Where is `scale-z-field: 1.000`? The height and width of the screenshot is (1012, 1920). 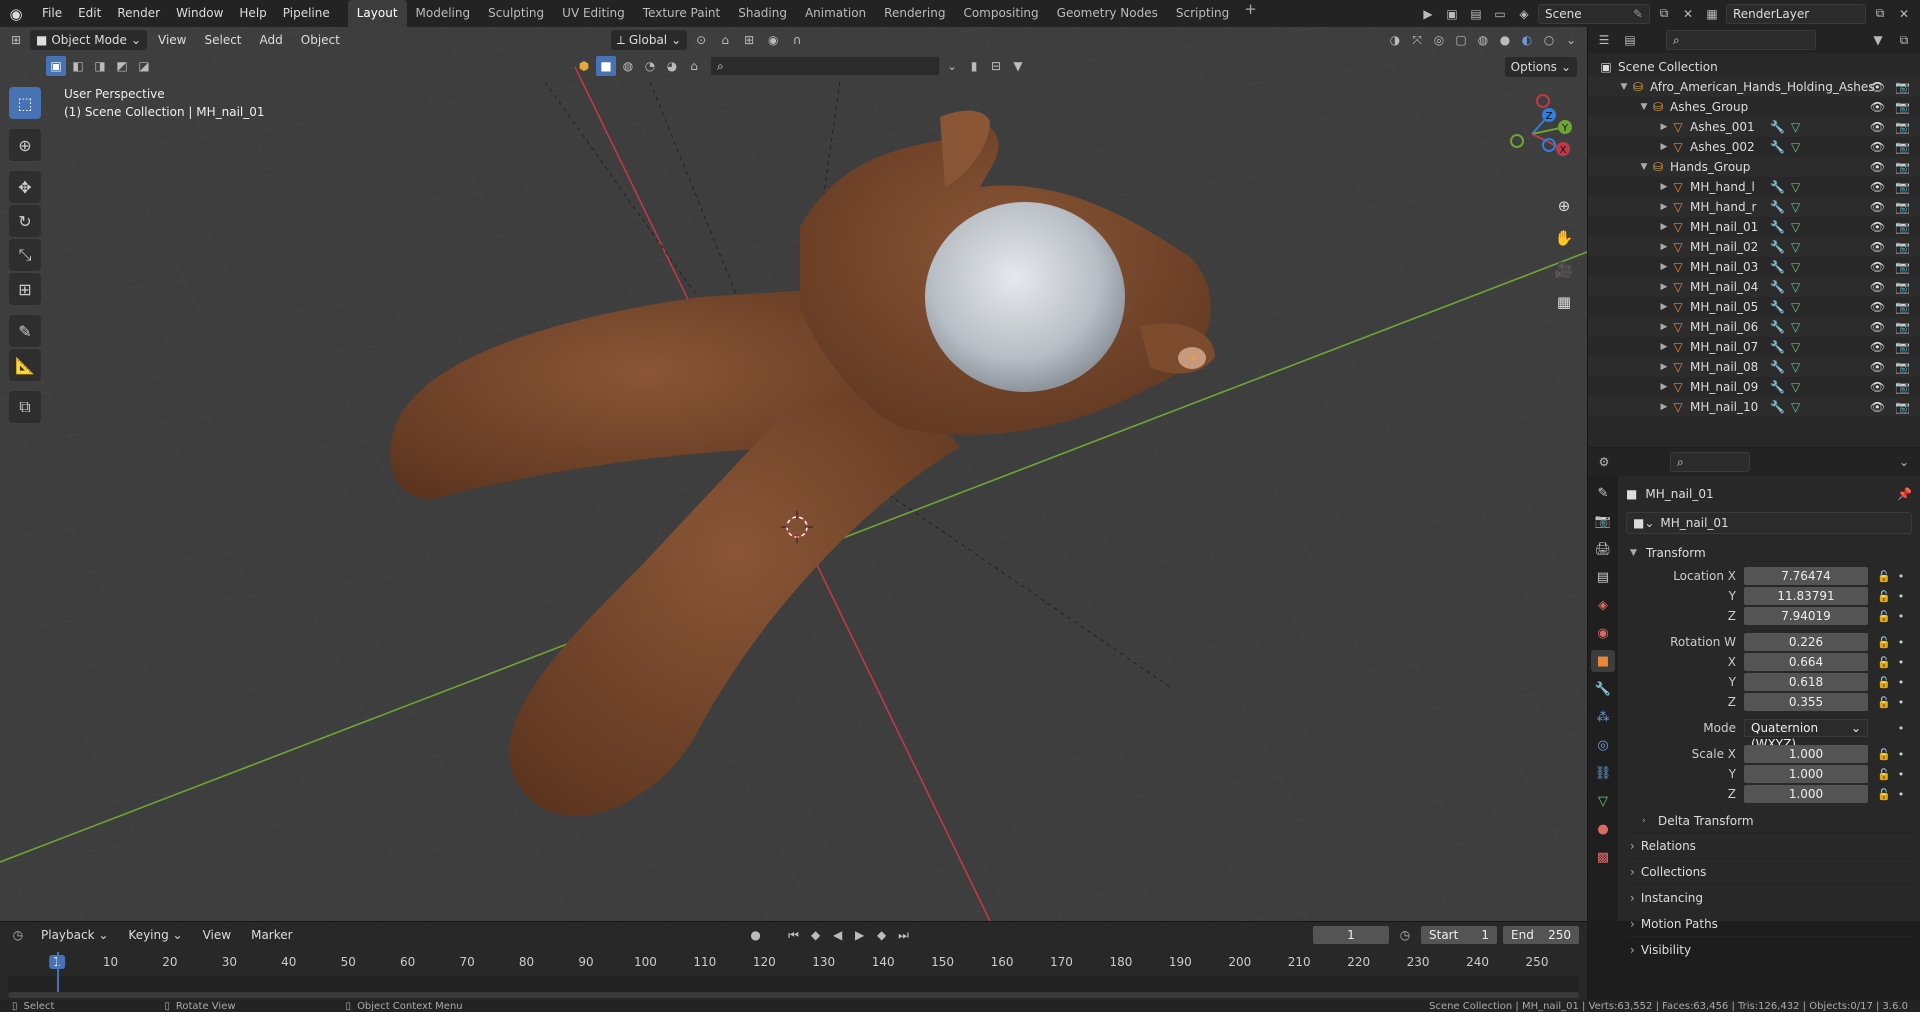
scale-z-field: 1.000 is located at coordinates (1806, 794).